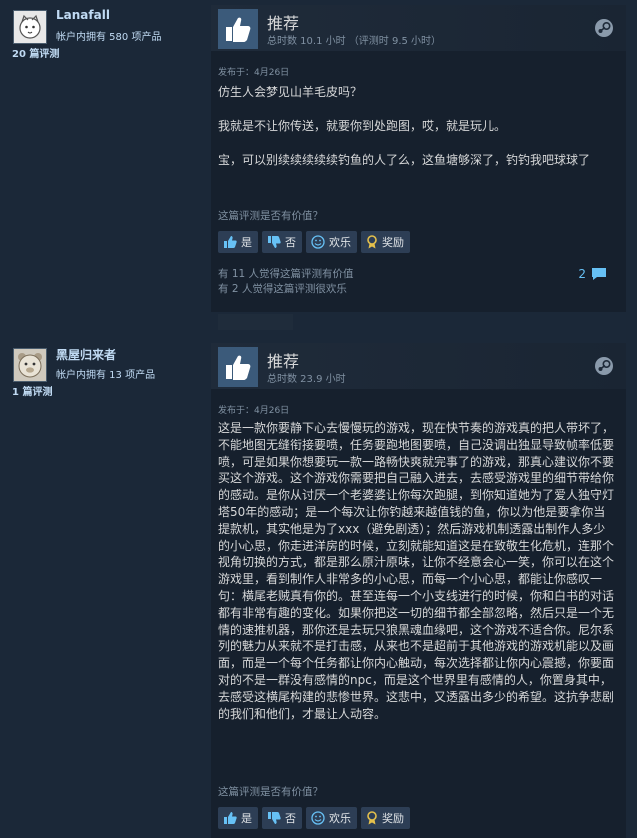  What do you see at coordinates (306, 379) in the screenshot?
I see `hours-played: 总时数 23.9 小时` at bounding box center [306, 379].